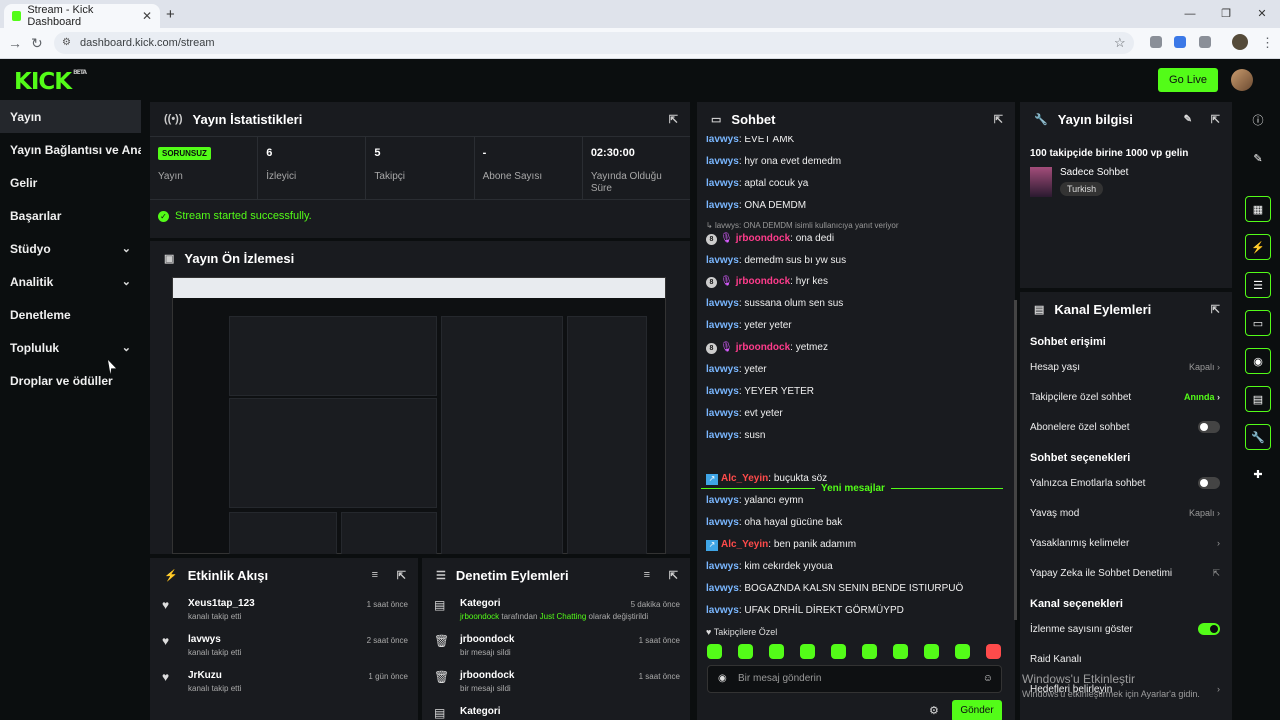 The height and width of the screenshot is (720, 1280). What do you see at coordinates (769, 566) in the screenshot?
I see `chat-message: lavwys: kim cekırdek yıyoua` at bounding box center [769, 566].